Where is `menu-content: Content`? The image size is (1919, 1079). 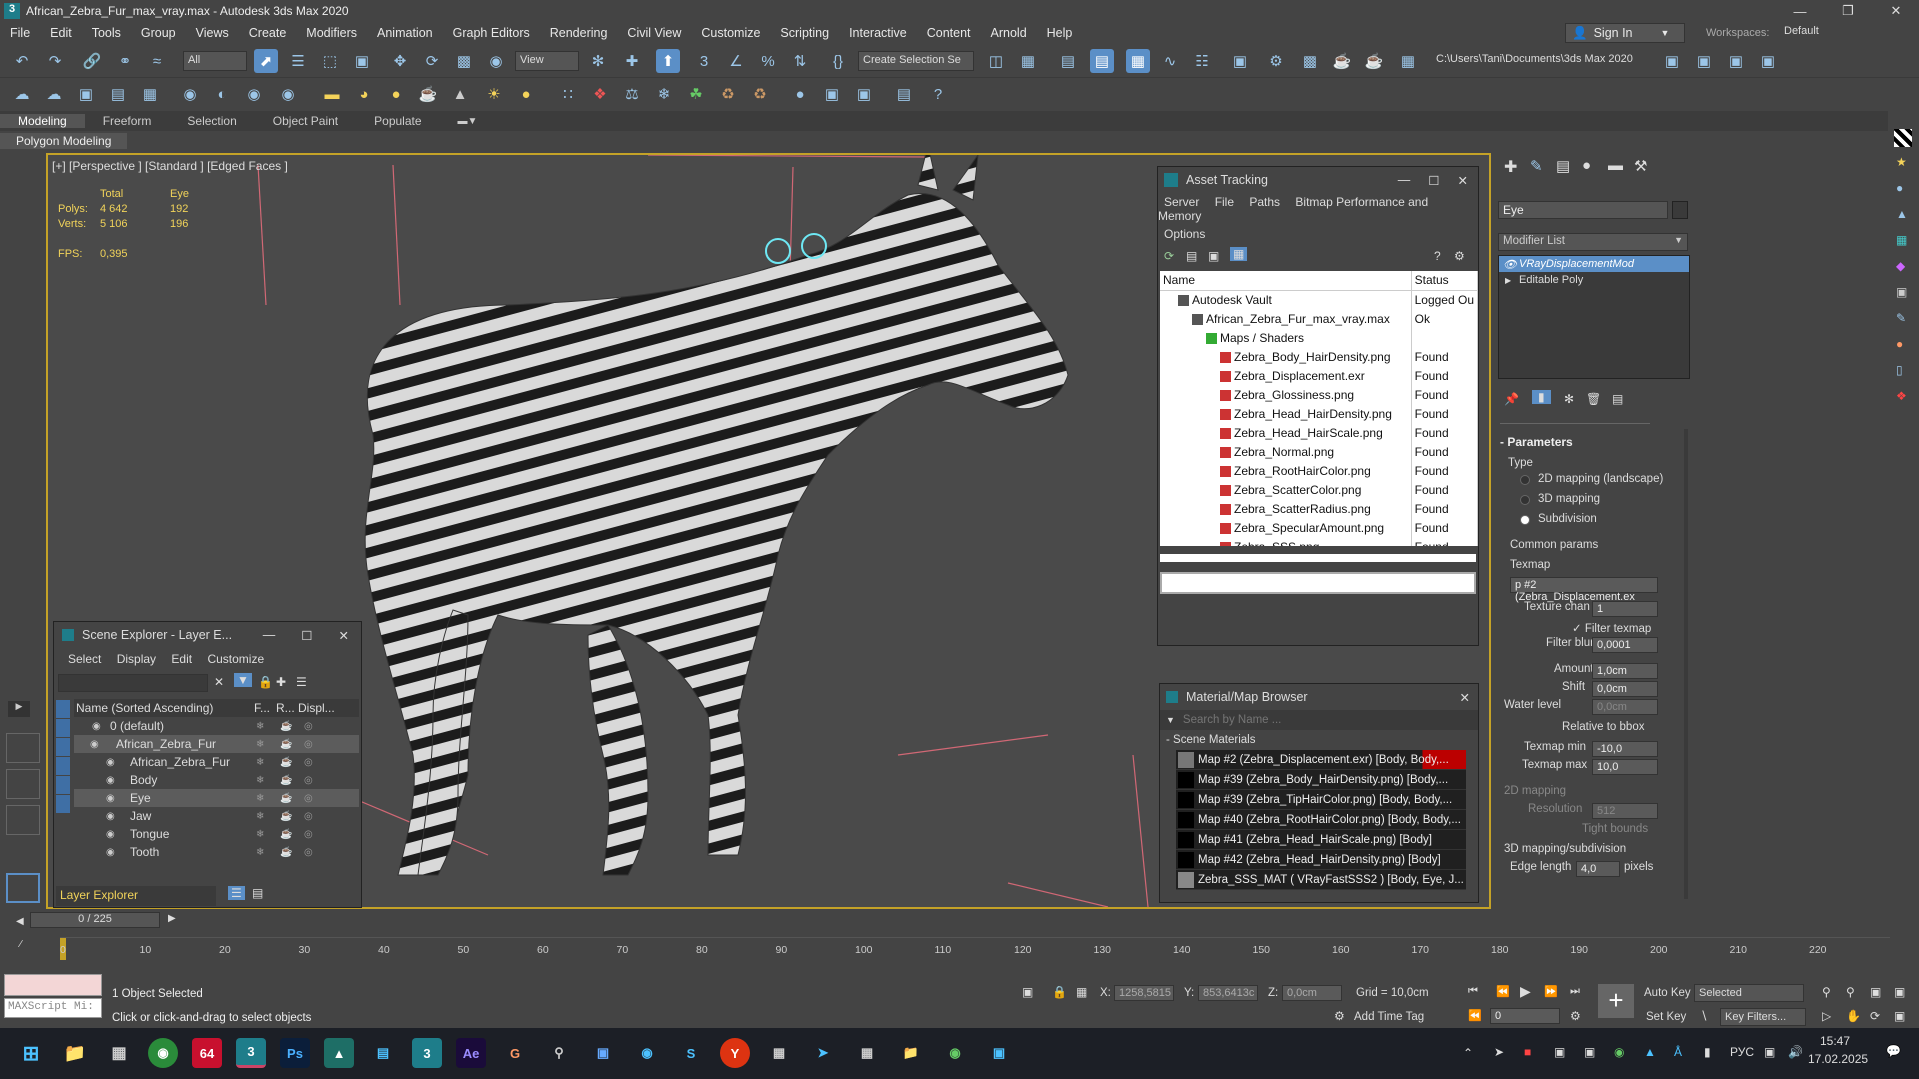 menu-content: Content is located at coordinates (949, 33).